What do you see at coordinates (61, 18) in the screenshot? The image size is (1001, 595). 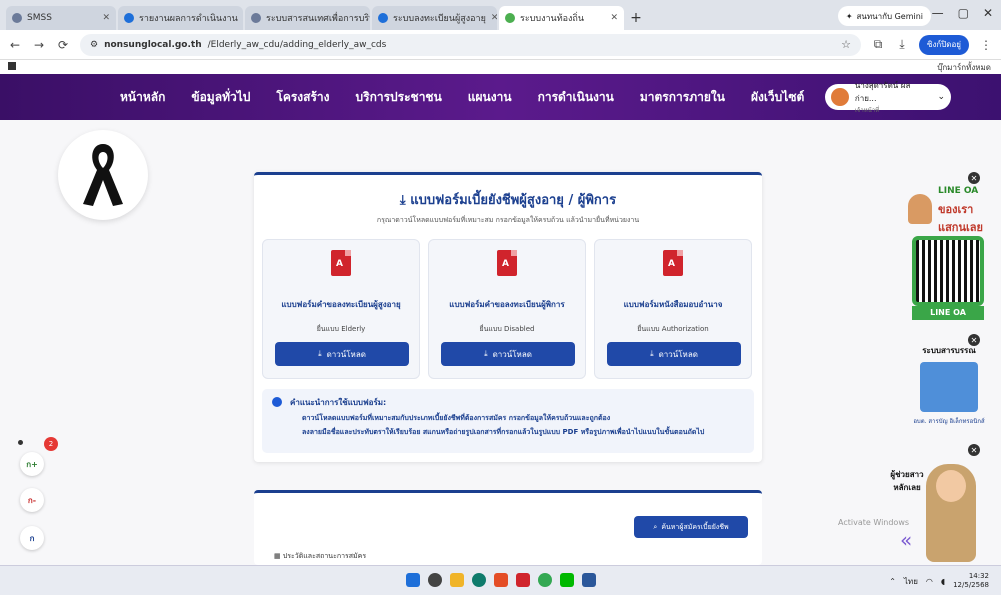 I see `browser-tab: SMSS ✕` at bounding box center [61, 18].